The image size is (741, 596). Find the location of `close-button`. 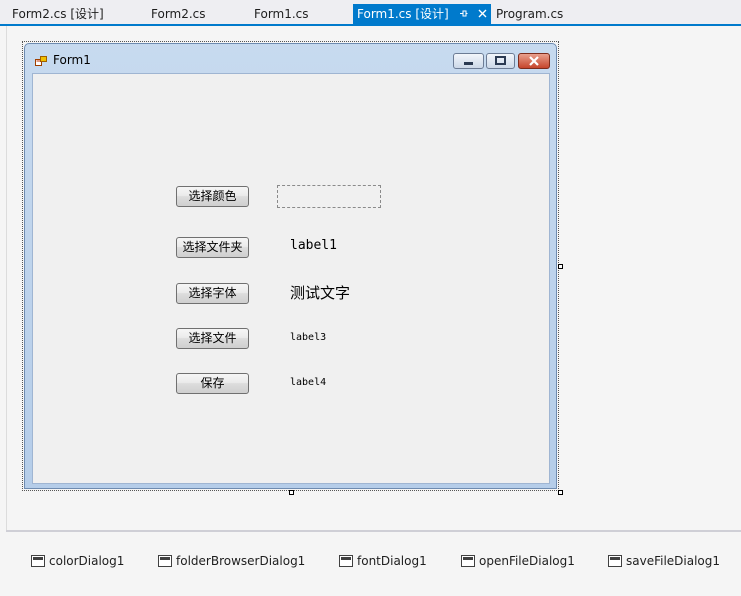

close-button is located at coordinates (534, 61).